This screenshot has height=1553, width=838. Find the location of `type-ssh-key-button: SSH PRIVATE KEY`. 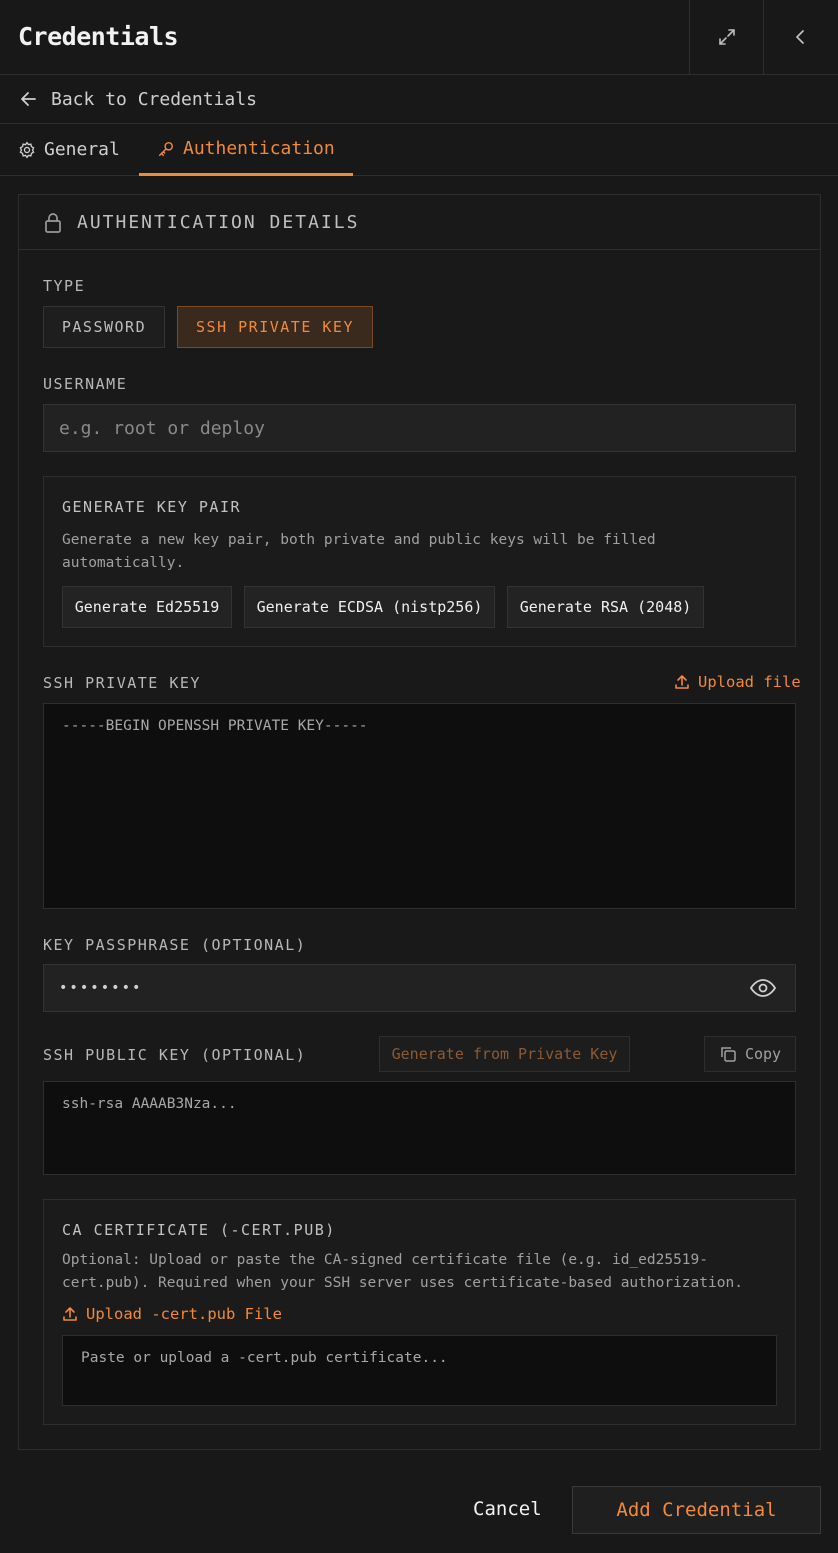

type-ssh-key-button: SSH PRIVATE KEY is located at coordinates (275, 327).